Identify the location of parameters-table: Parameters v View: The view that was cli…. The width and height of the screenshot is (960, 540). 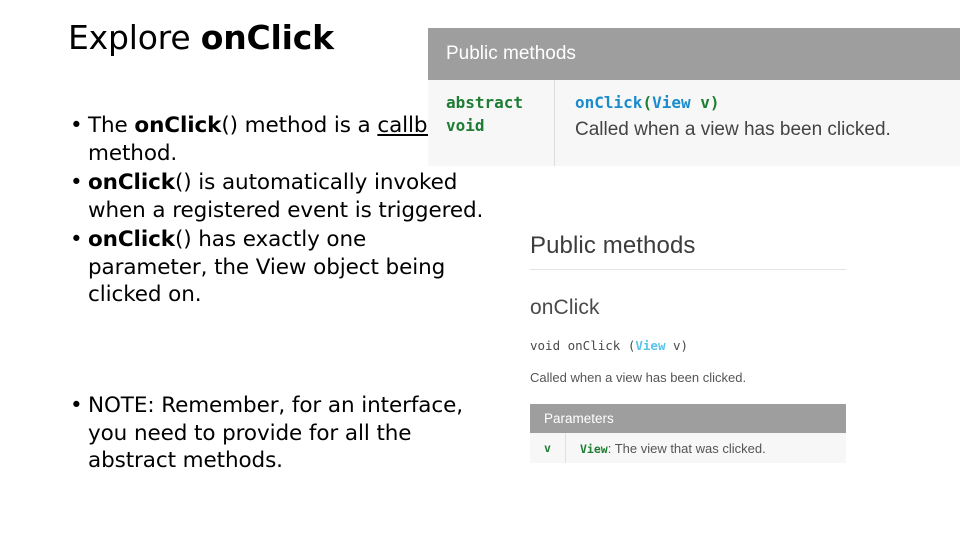
(688, 433).